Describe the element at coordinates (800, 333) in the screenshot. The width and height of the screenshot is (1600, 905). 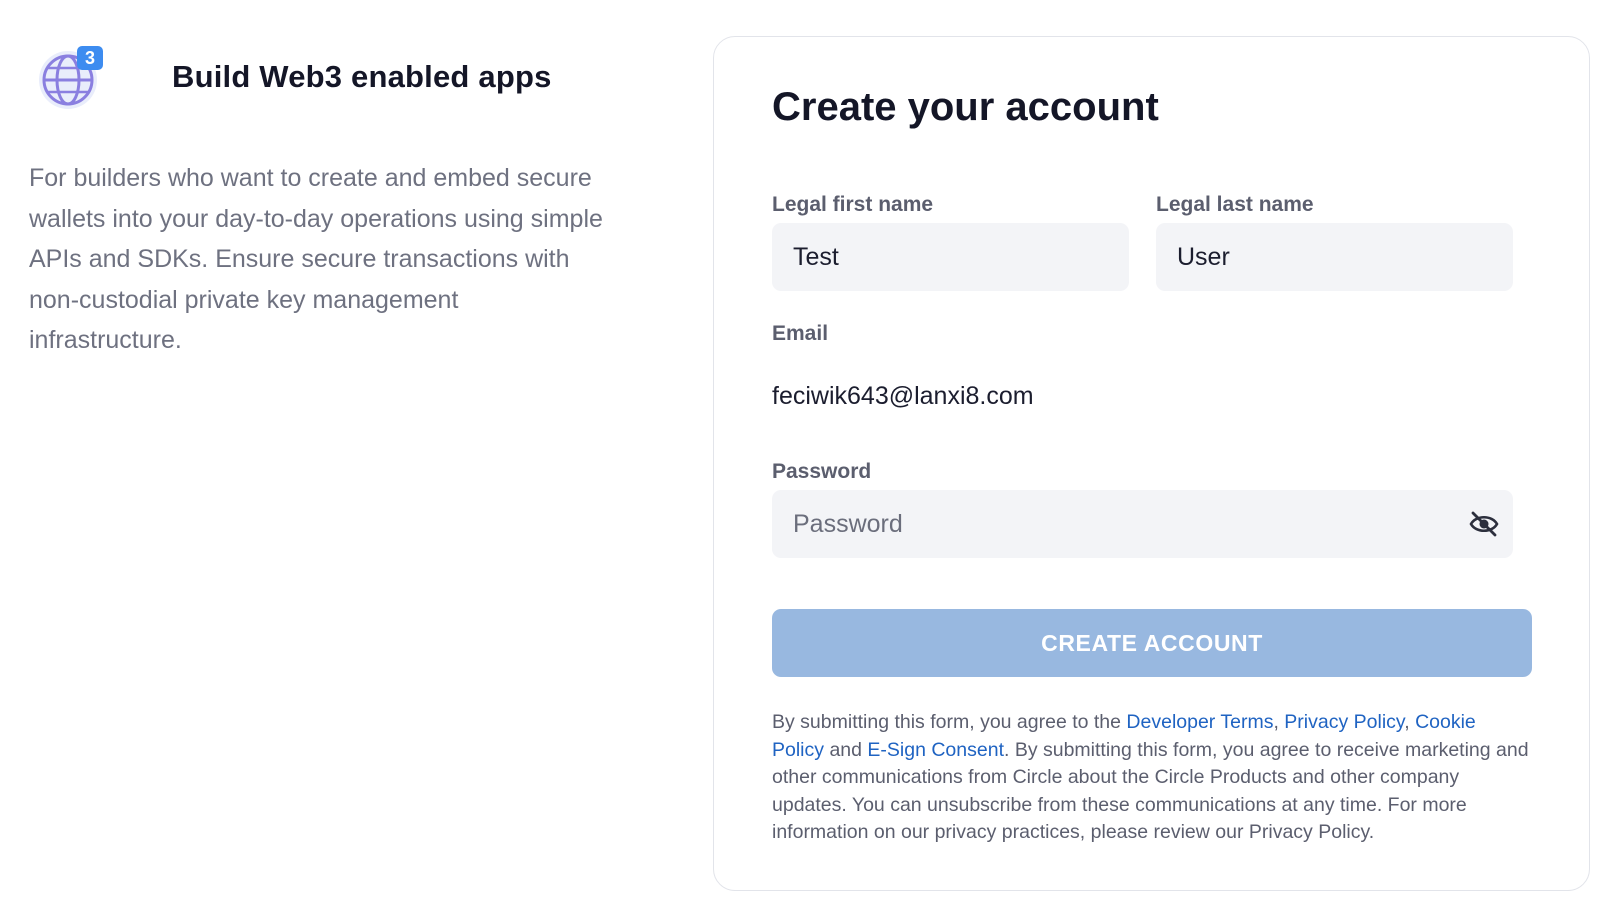
I see `email-label: Email` at that location.